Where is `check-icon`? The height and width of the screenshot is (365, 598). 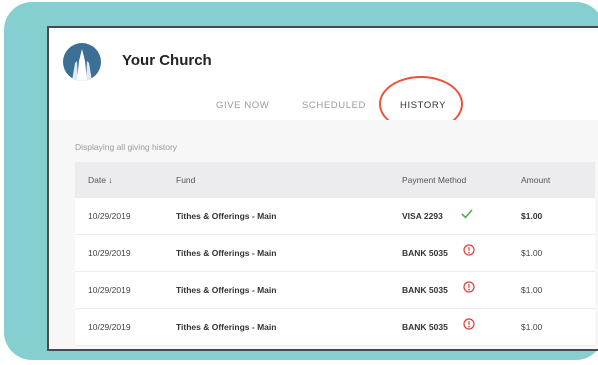
check-icon is located at coordinates (467, 214).